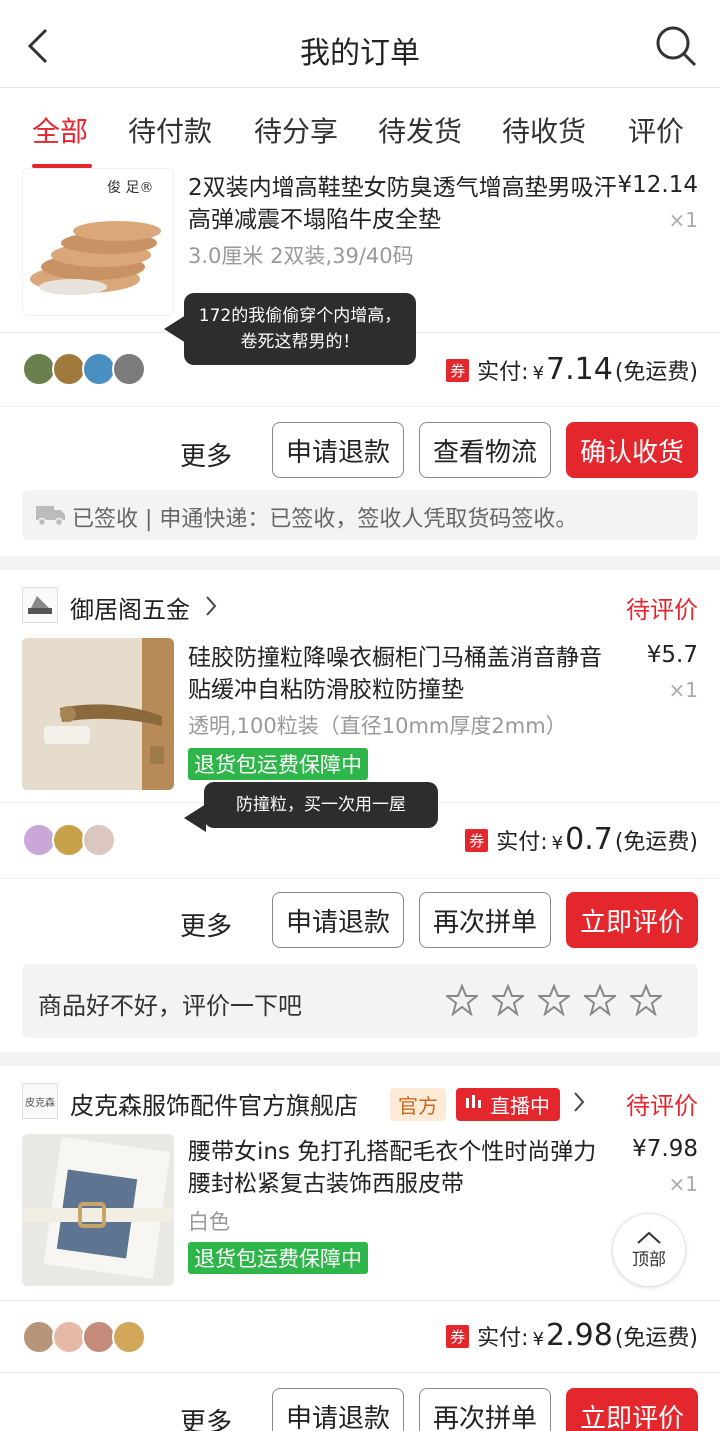 This screenshot has width=720, height=1431. Describe the element at coordinates (403, 1168) in the screenshot. I see `product-title: 腰带女ins 免打孔搭配毛衣个性时尚弹力腰封松紧复古装饰西服皮带` at that location.